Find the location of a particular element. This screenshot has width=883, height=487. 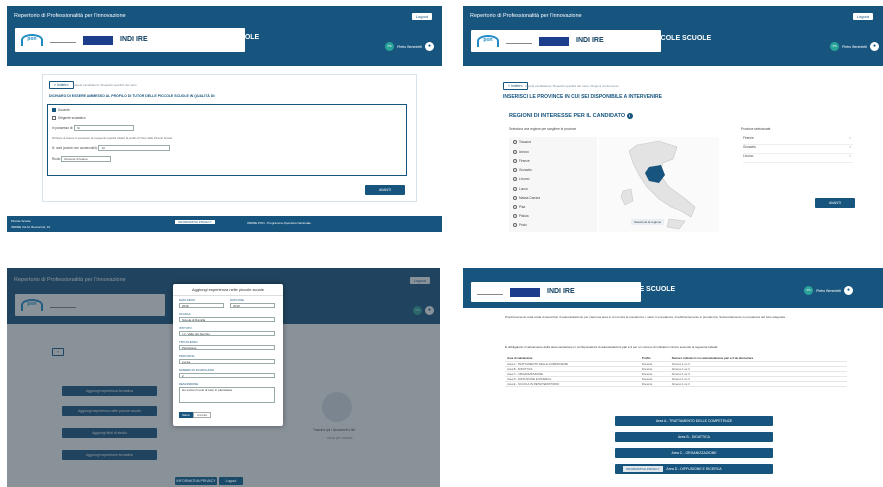

selected-label: Province selezionate is located at coordinates (756, 129).